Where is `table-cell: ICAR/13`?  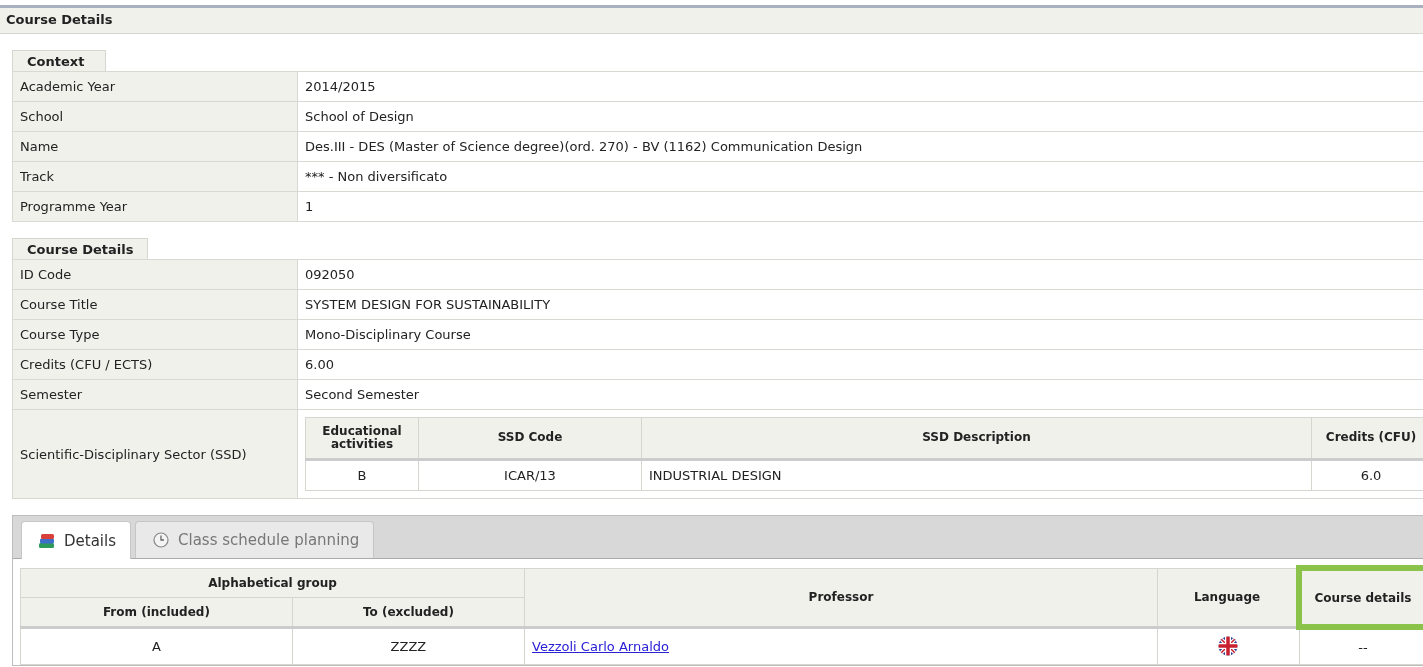
table-cell: ICAR/13 is located at coordinates (530, 475).